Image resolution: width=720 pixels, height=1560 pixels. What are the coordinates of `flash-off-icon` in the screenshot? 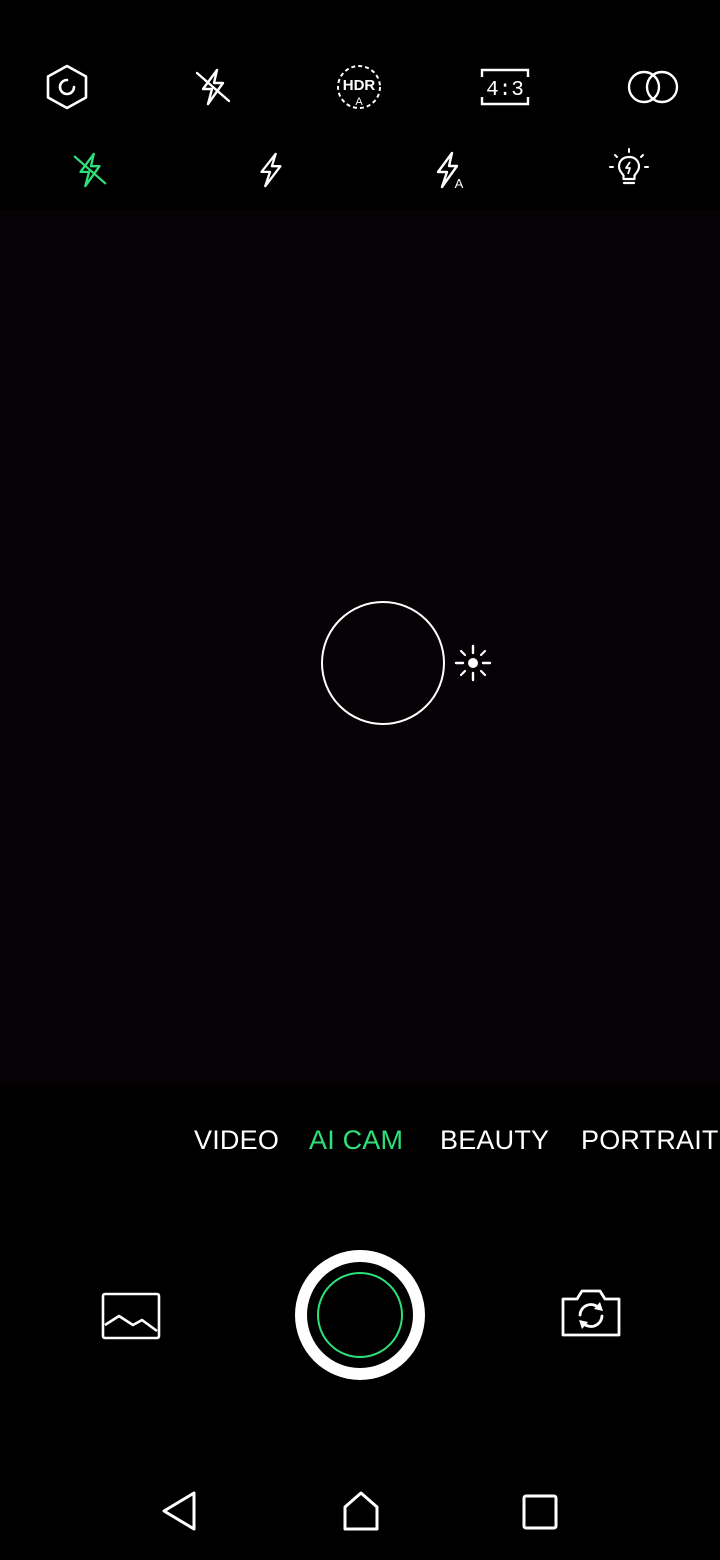 It's located at (213, 87).